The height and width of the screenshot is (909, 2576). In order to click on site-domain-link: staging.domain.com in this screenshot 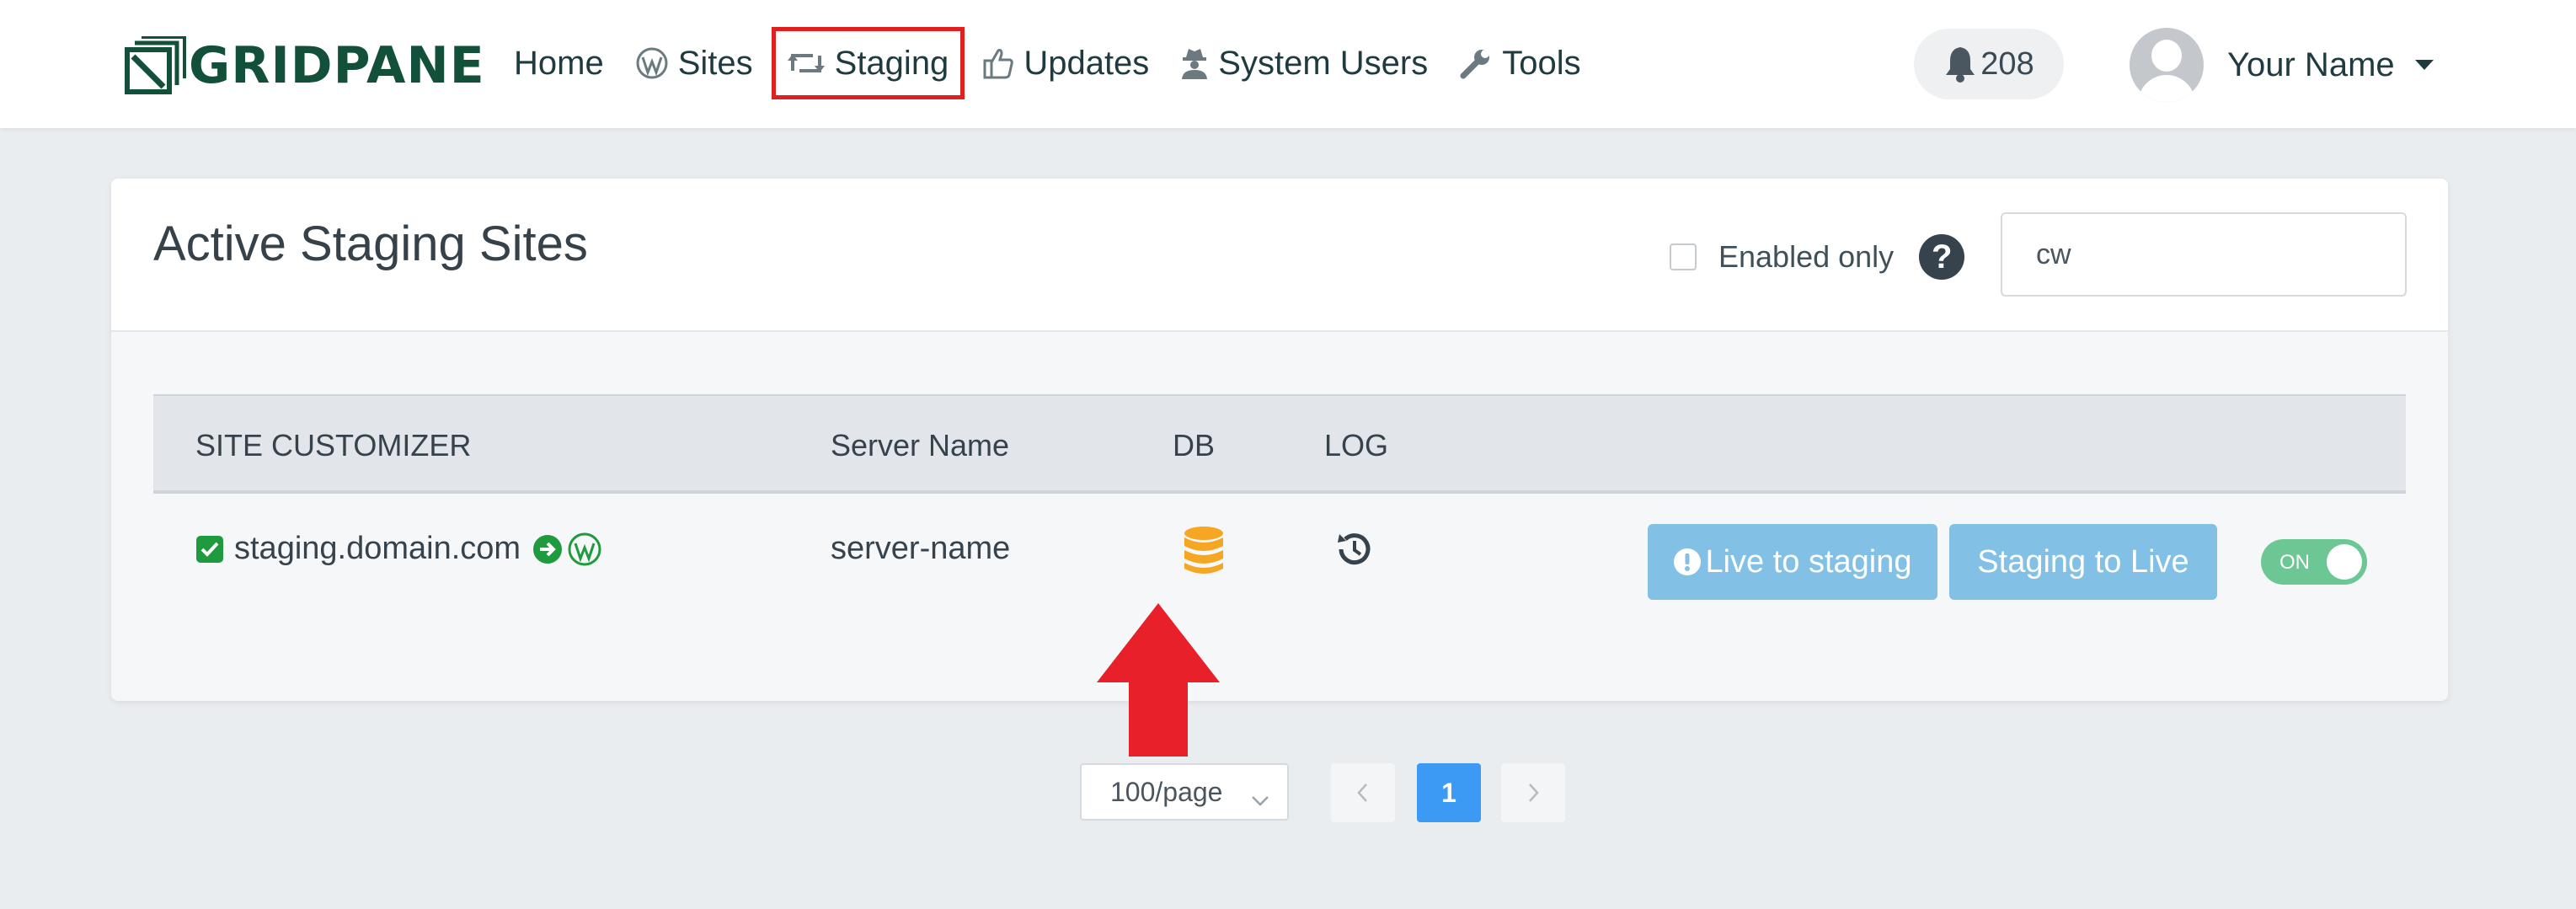, I will do `click(377, 549)`.